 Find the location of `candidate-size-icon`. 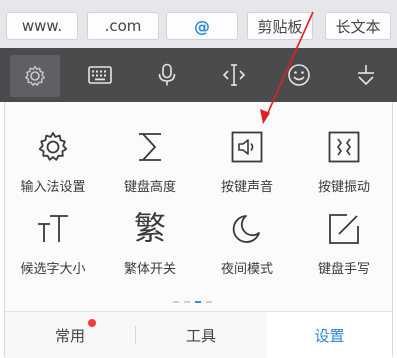

candidate-size-icon is located at coordinates (53, 228).